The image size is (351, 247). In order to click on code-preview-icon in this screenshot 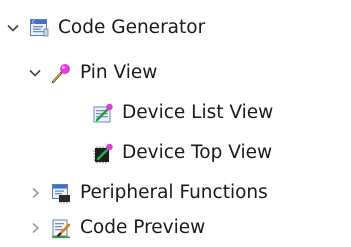, I will do `click(61, 228)`.